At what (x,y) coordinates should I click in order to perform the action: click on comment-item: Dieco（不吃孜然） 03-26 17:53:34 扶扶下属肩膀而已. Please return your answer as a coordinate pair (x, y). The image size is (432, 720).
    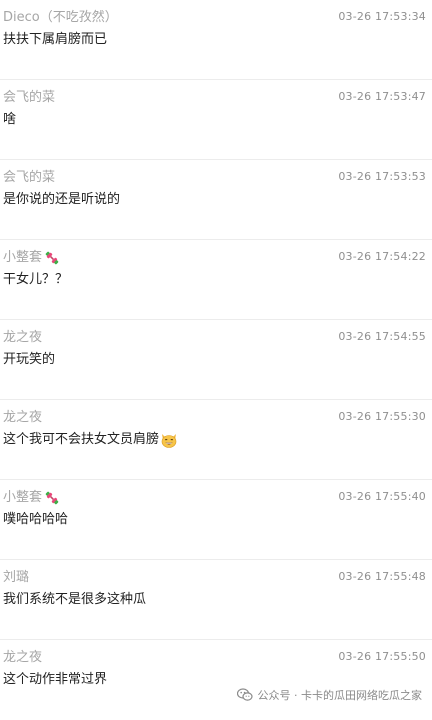
    Looking at the image, I should click on (216, 40).